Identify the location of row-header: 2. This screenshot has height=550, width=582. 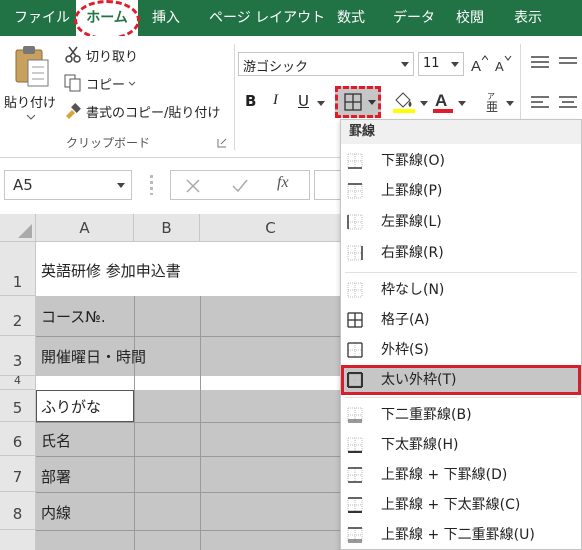
(18, 316).